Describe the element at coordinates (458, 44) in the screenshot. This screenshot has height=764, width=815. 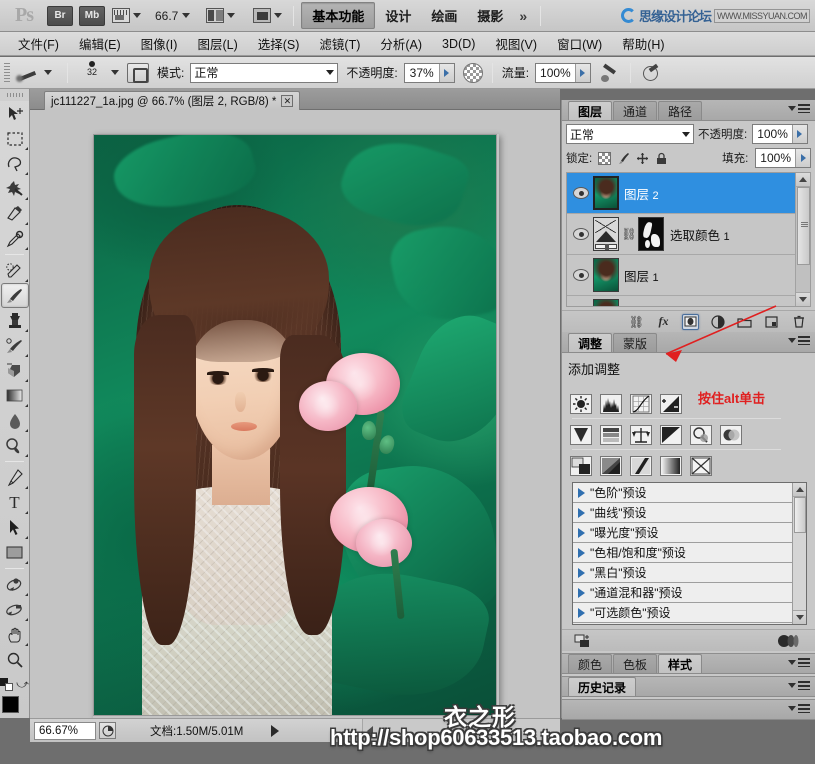
I see `menu-3d: 3D(D)` at that location.